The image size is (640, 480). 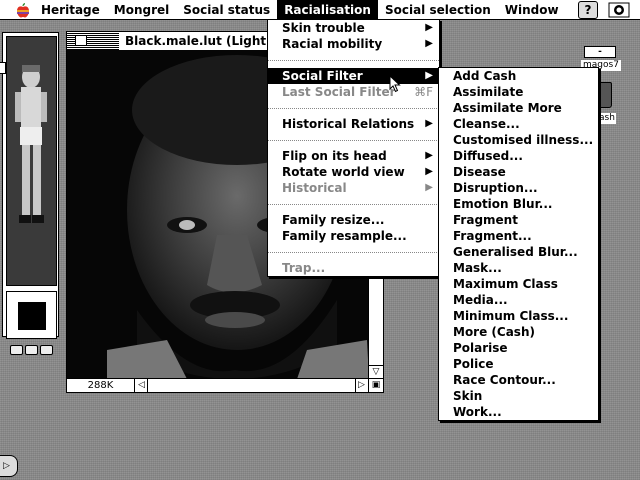 I want to click on menu-item-label: Last Social Filter, so click(x=339, y=92).